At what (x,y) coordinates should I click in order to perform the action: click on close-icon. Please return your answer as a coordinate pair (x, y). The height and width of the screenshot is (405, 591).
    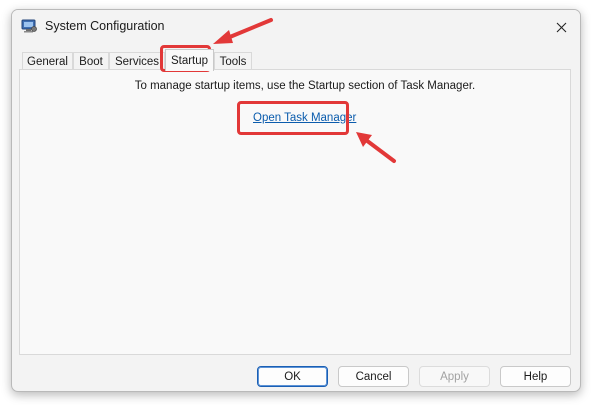
    Looking at the image, I should click on (561, 27).